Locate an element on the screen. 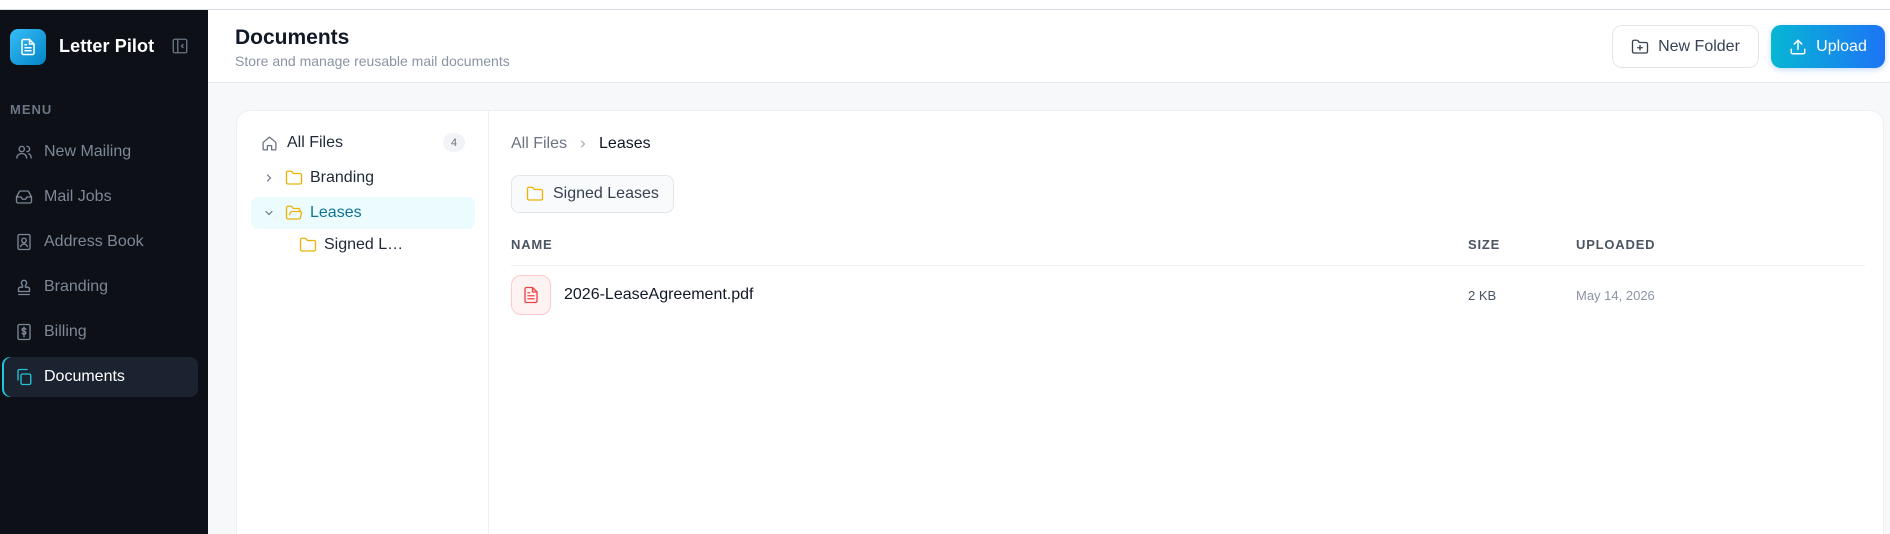  sidebar-item-branding: Branding is located at coordinates (100, 287).